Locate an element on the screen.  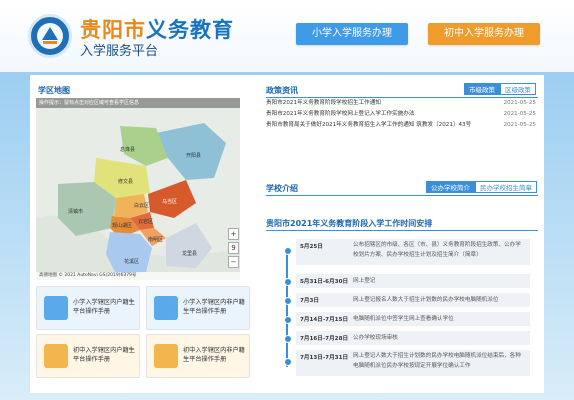
manual-tile: 初中入学辖区内户籍生平台操作手册 is located at coordinates (88, 356).